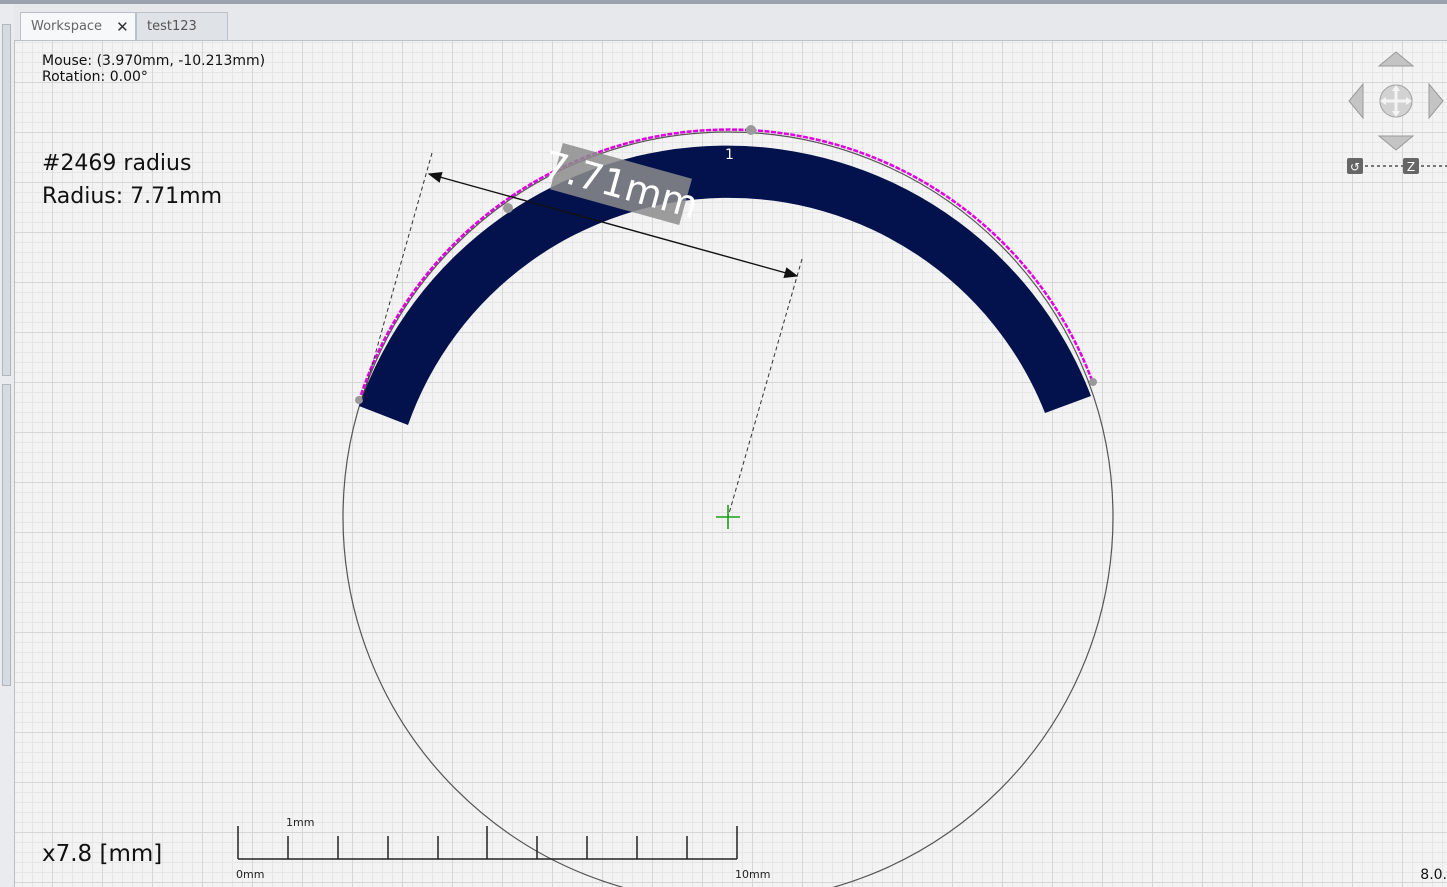 This screenshot has width=1447, height=887. What do you see at coordinates (503, 848) in the screenshot?
I see `scale-bar: 1mm 0mm 10mm` at bounding box center [503, 848].